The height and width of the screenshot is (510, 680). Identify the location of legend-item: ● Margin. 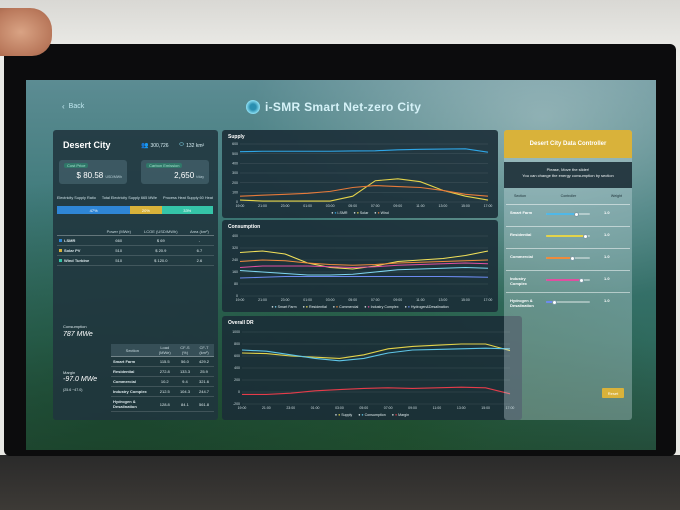
(400, 415).